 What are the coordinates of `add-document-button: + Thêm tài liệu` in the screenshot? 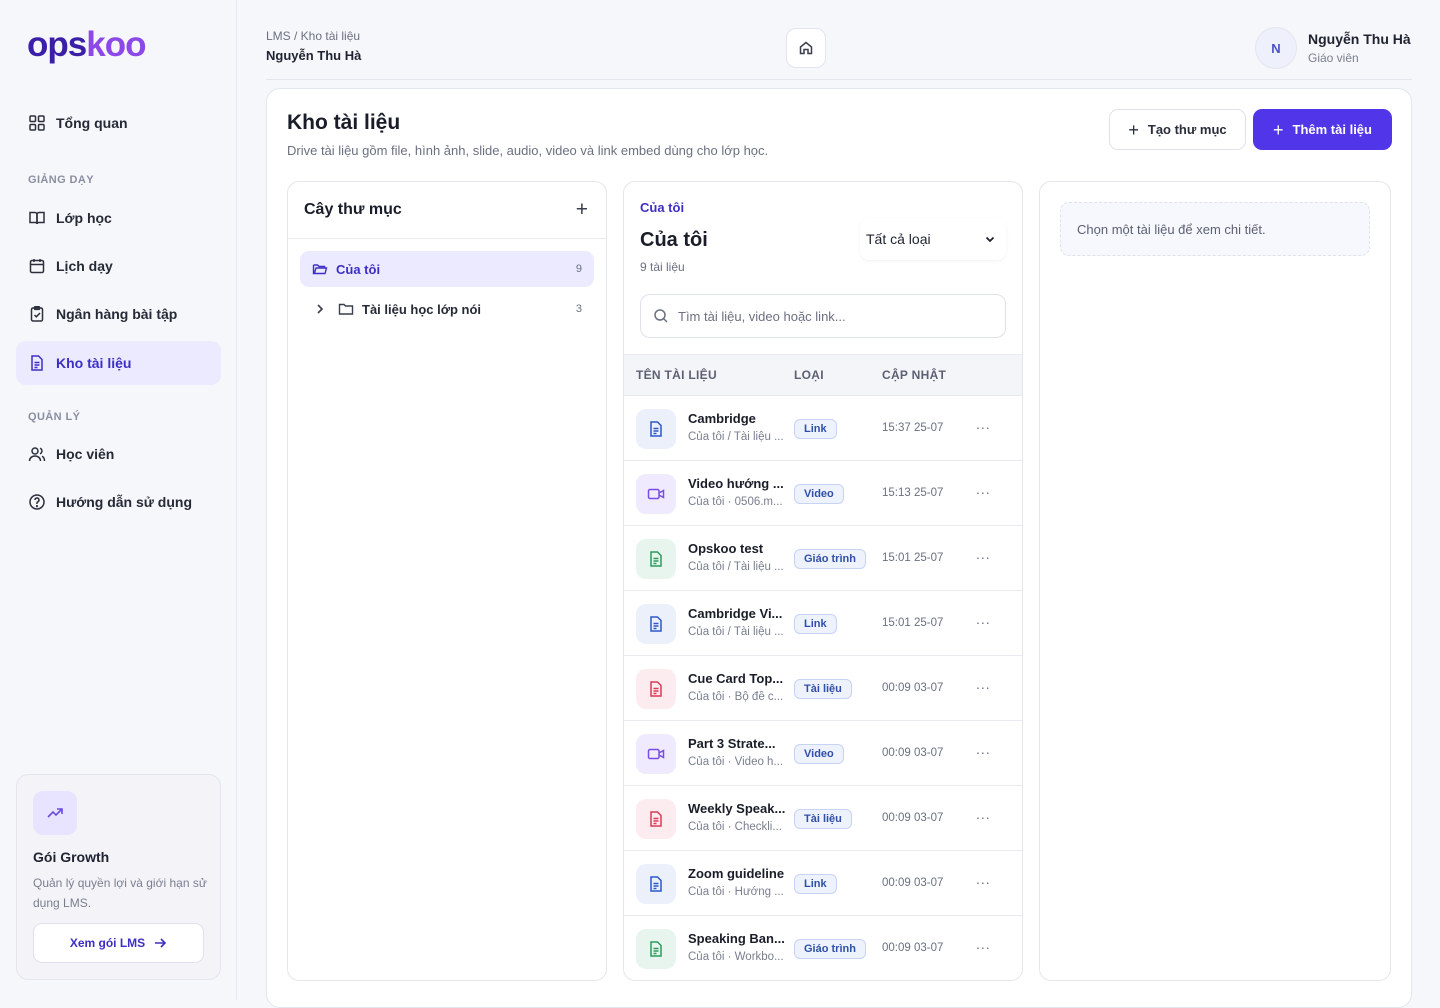 It's located at (1322, 129).